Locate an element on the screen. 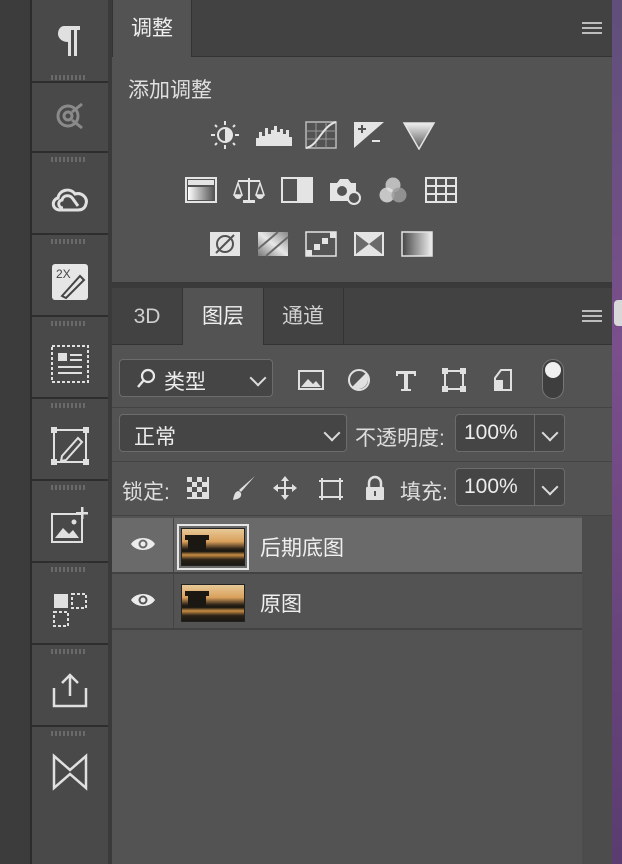 This screenshot has height=864, width=622. export-icon is located at coordinates (70, 690).